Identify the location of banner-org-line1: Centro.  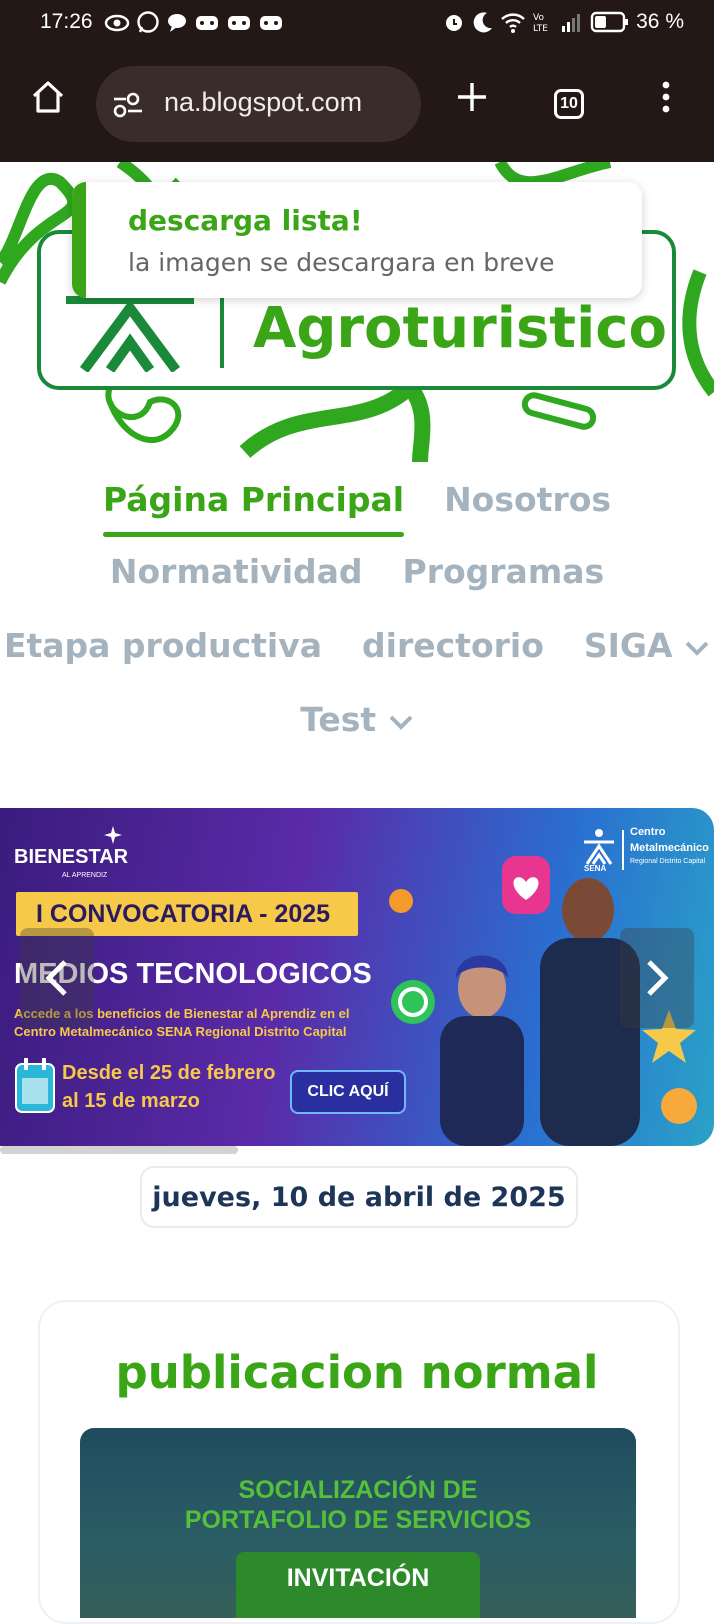
(648, 832).